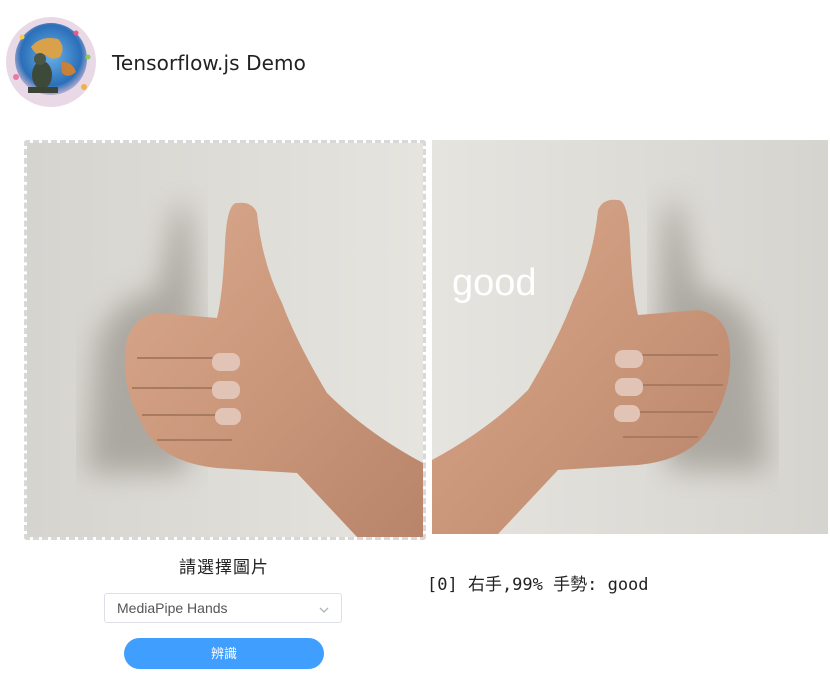 This screenshot has width=830, height=673. Describe the element at coordinates (494, 283) in the screenshot. I see `gesture-overlay-label: good` at that location.